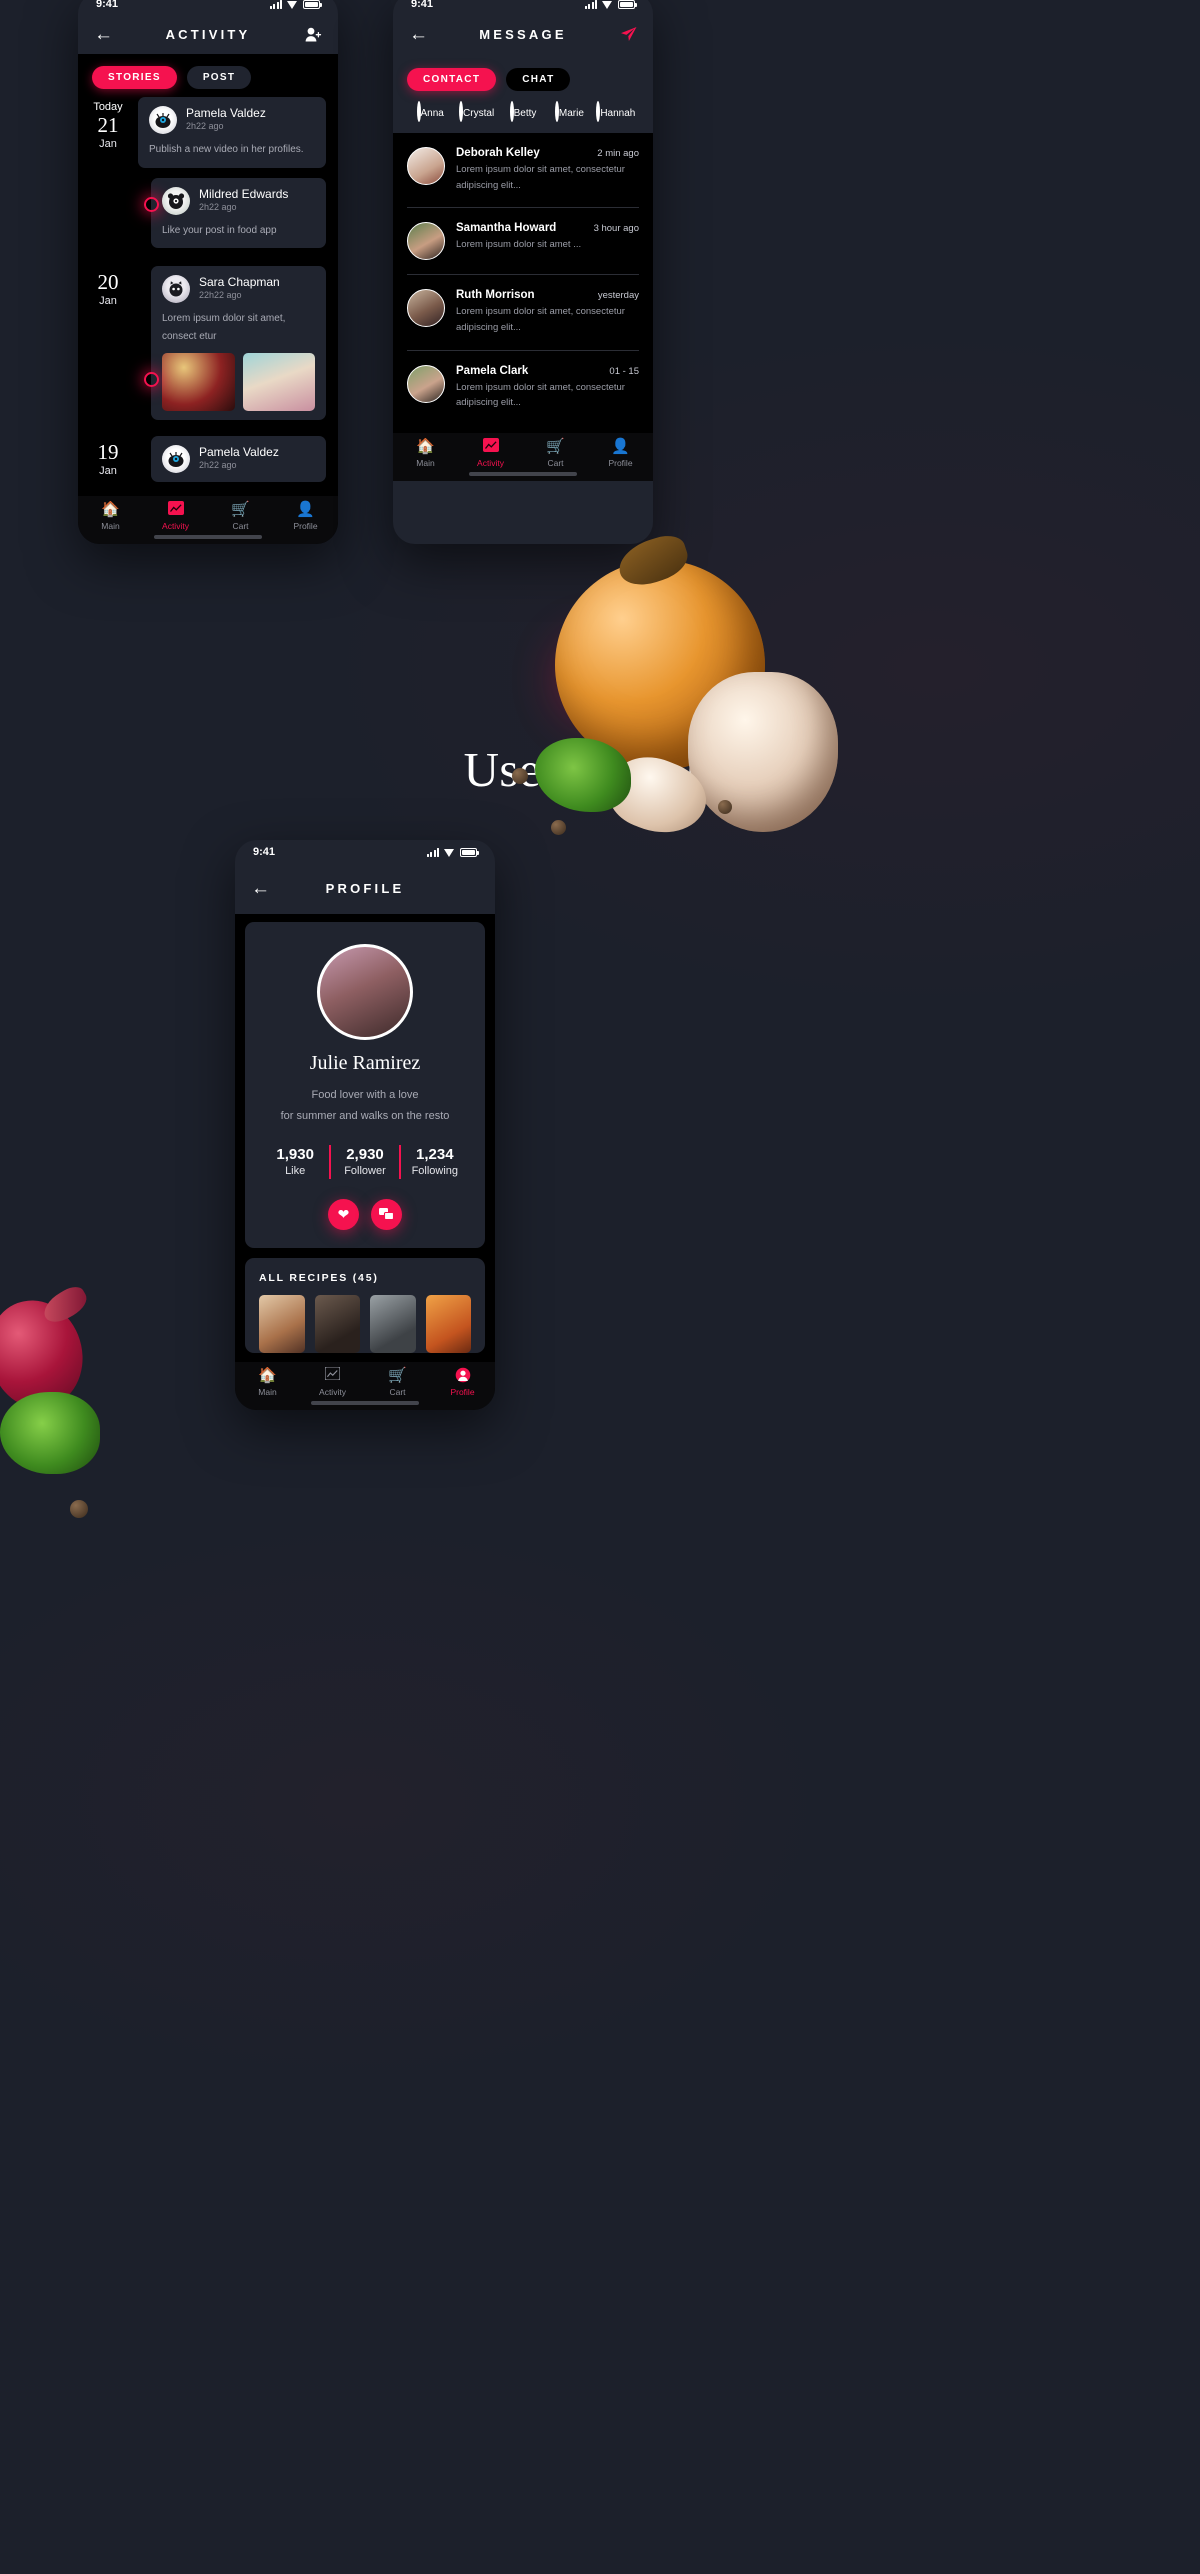 Image resolution: width=1200 pixels, height=2574 pixels. What do you see at coordinates (492, 370) in the screenshot?
I see `message-sender: Pamela Clark` at bounding box center [492, 370].